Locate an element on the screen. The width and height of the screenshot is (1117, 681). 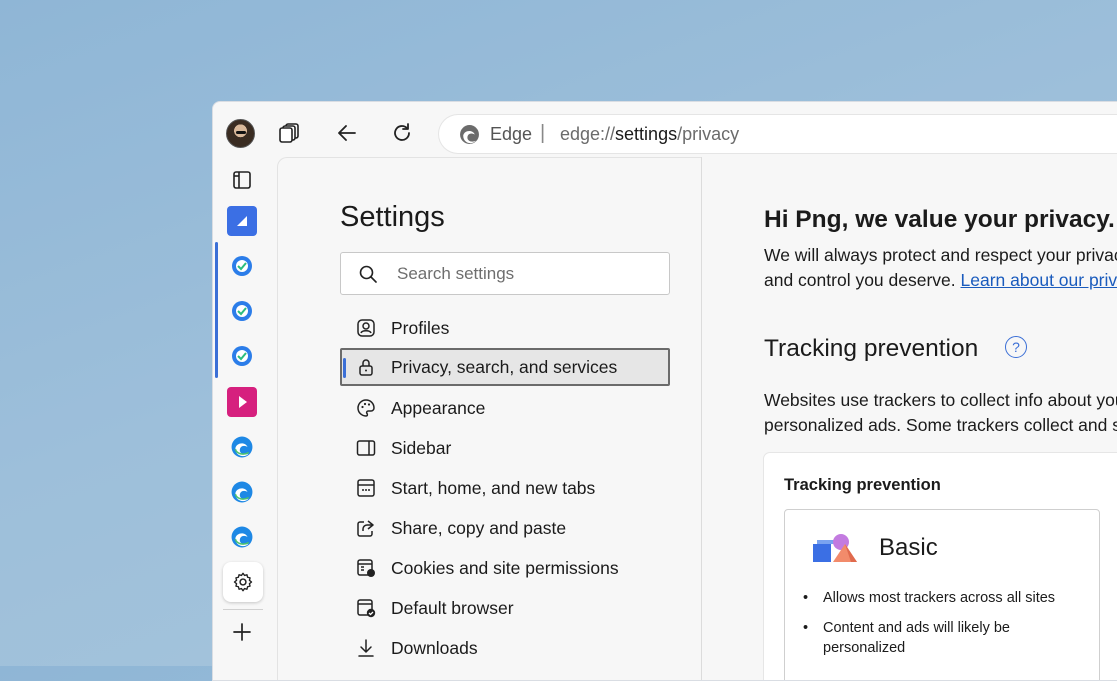
address-url: edge://settings/privacy is located at coordinates (649, 134).